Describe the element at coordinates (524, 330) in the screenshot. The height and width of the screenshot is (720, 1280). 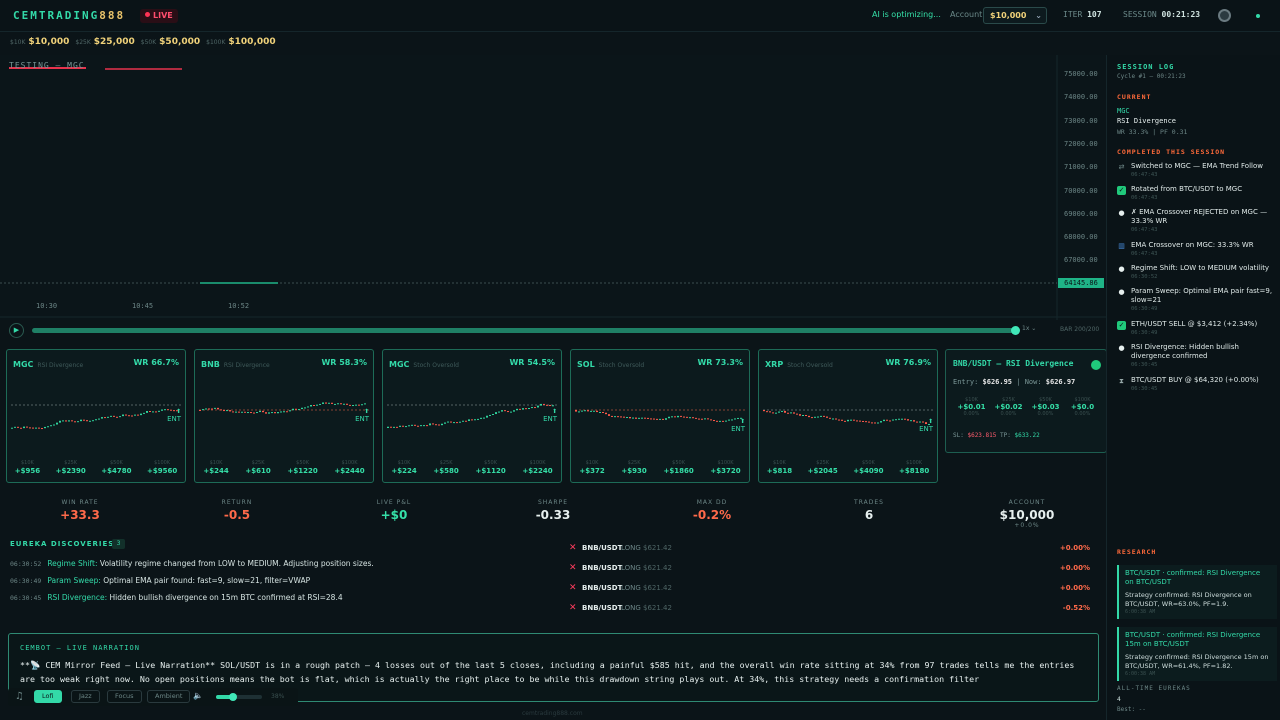
I see `scrub-track` at that location.